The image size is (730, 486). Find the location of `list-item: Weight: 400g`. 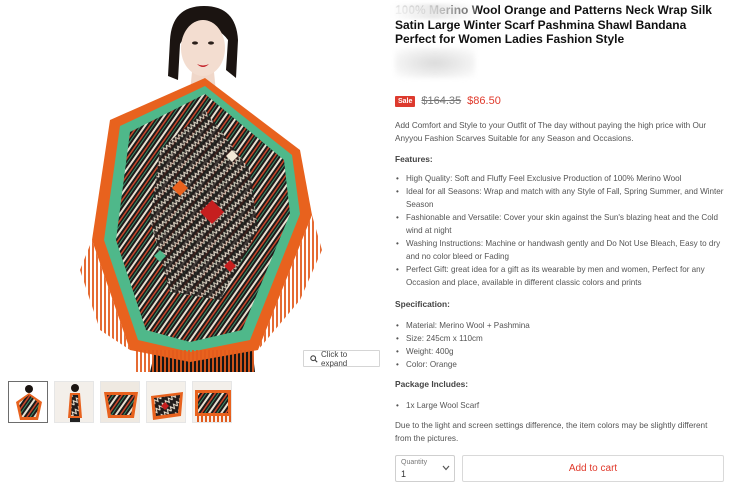

list-item: Weight: 400g is located at coordinates (560, 351).